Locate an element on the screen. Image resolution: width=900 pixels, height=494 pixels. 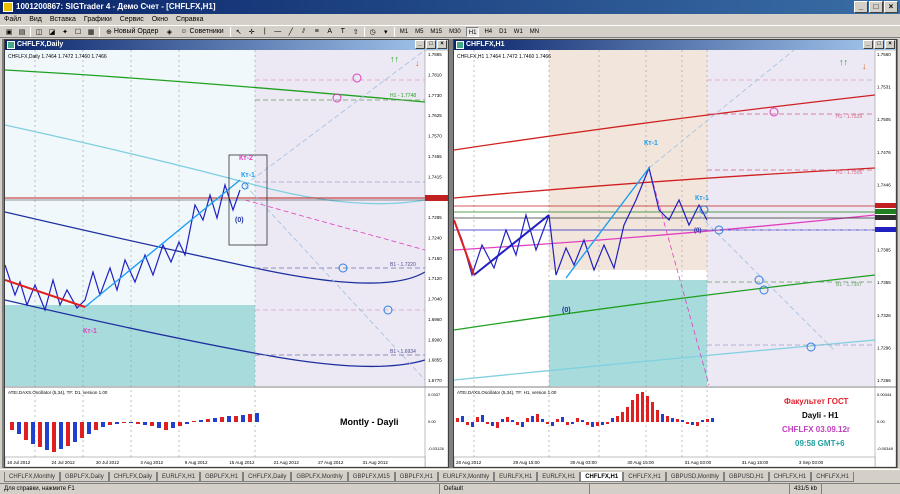
menu-charts: Графики is located at coordinates (98, 19).